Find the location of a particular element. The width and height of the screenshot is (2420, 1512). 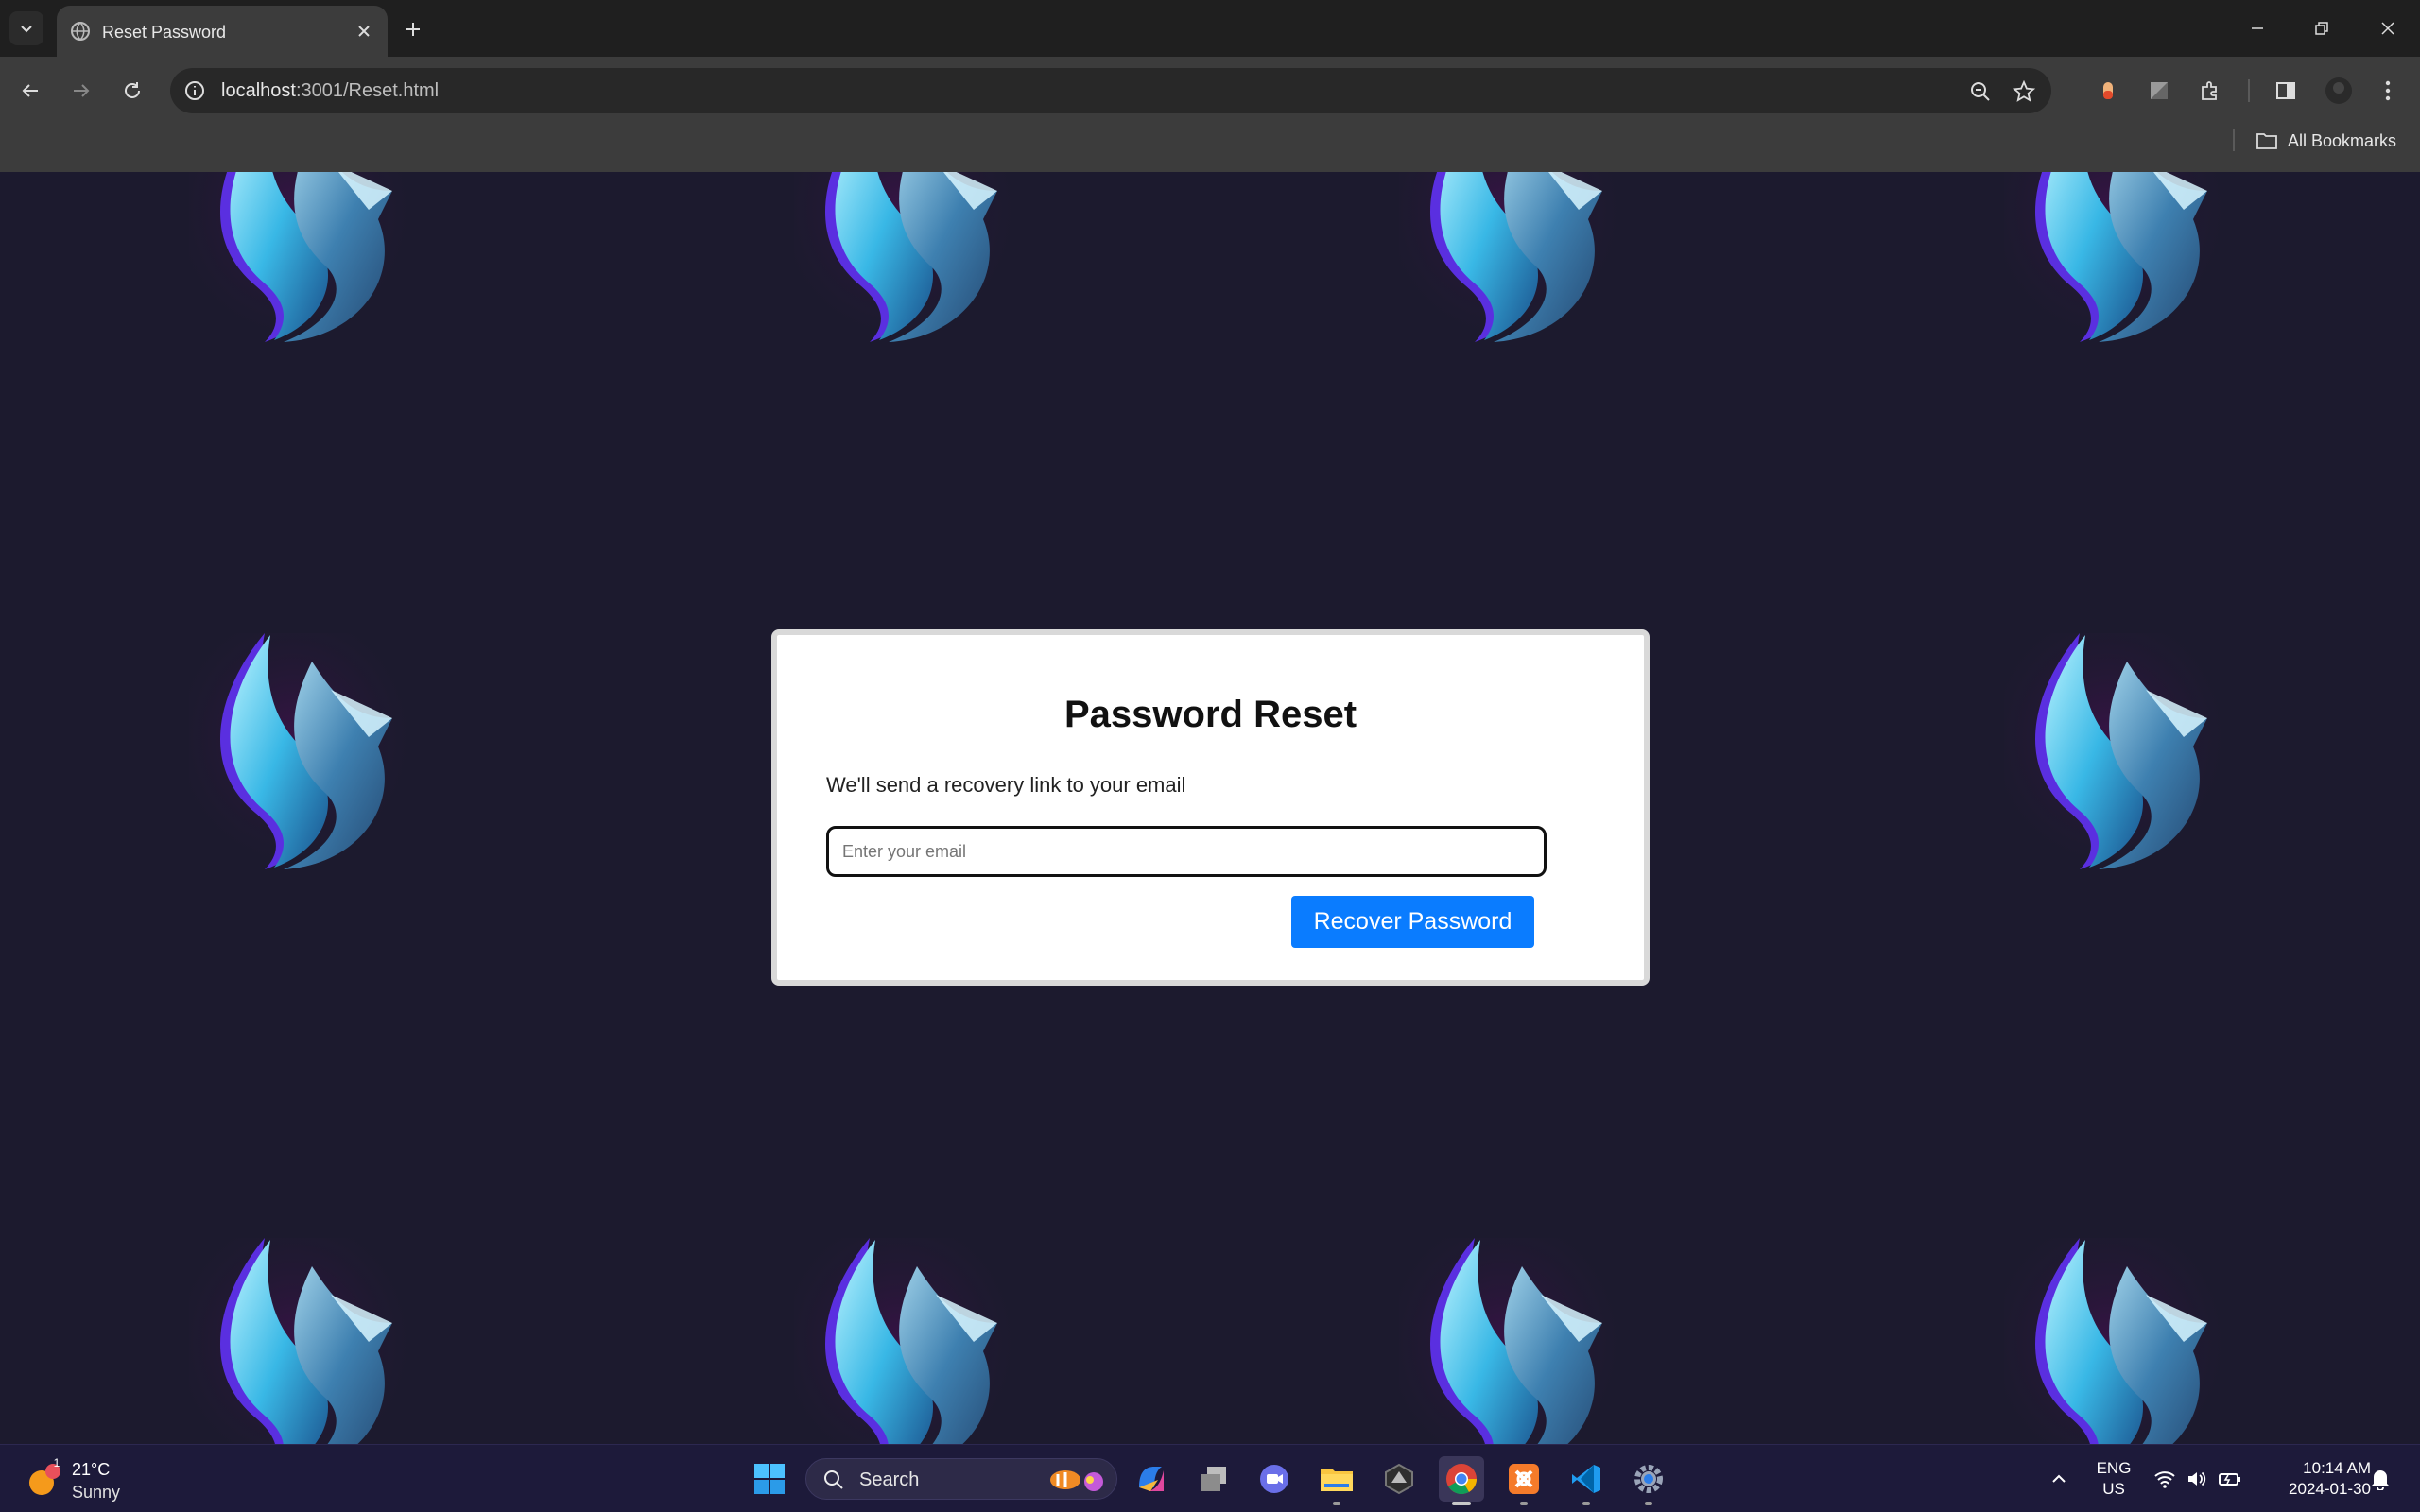

page-title: Password Reset is located at coordinates (1210, 714).